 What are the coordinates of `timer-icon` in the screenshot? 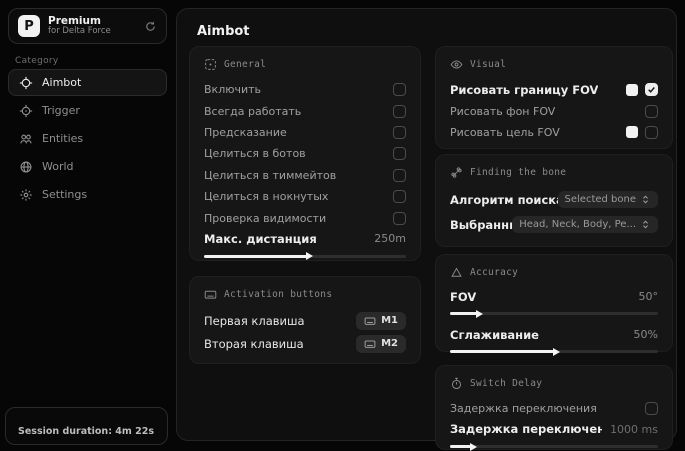 It's located at (456, 383).